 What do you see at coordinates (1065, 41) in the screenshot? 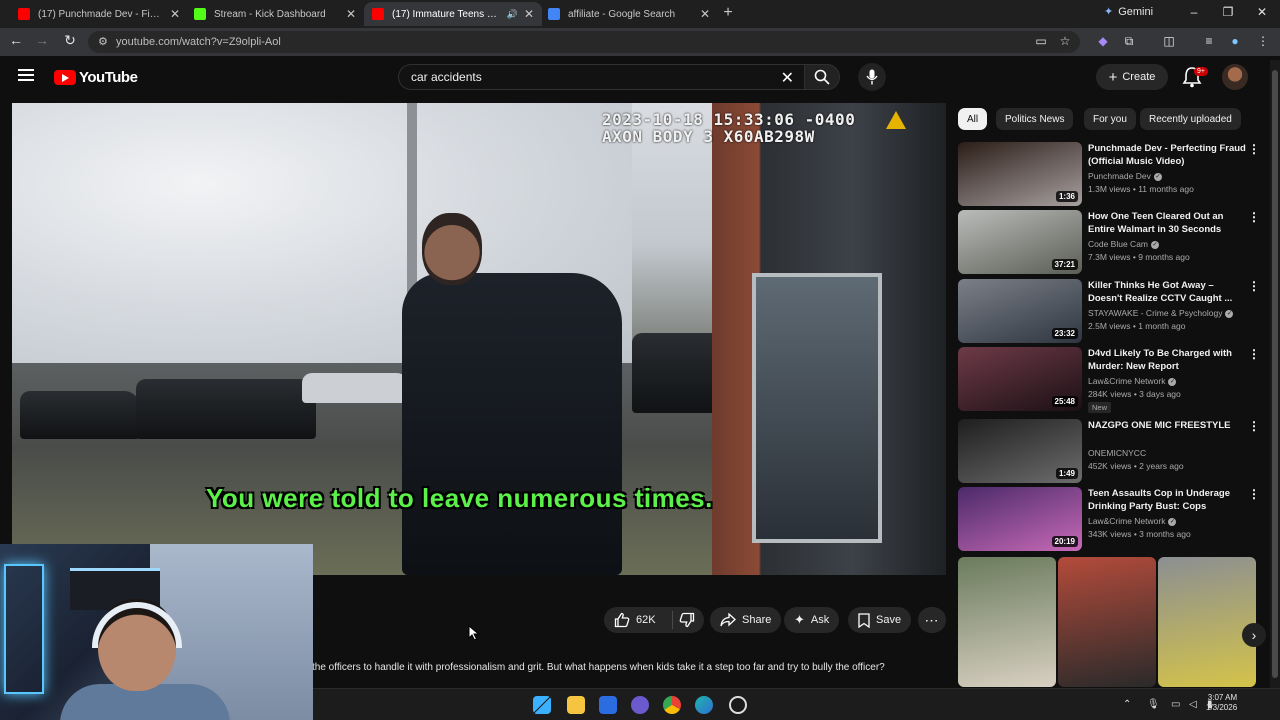
I see `bookmark-star-icon: ☆` at bounding box center [1065, 41].